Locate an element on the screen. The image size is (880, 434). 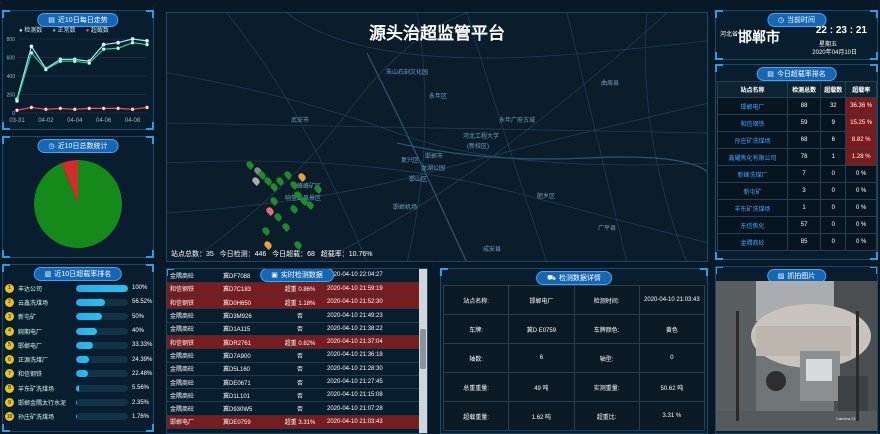
column-header: 检测总数 is located at coordinates (804, 89).